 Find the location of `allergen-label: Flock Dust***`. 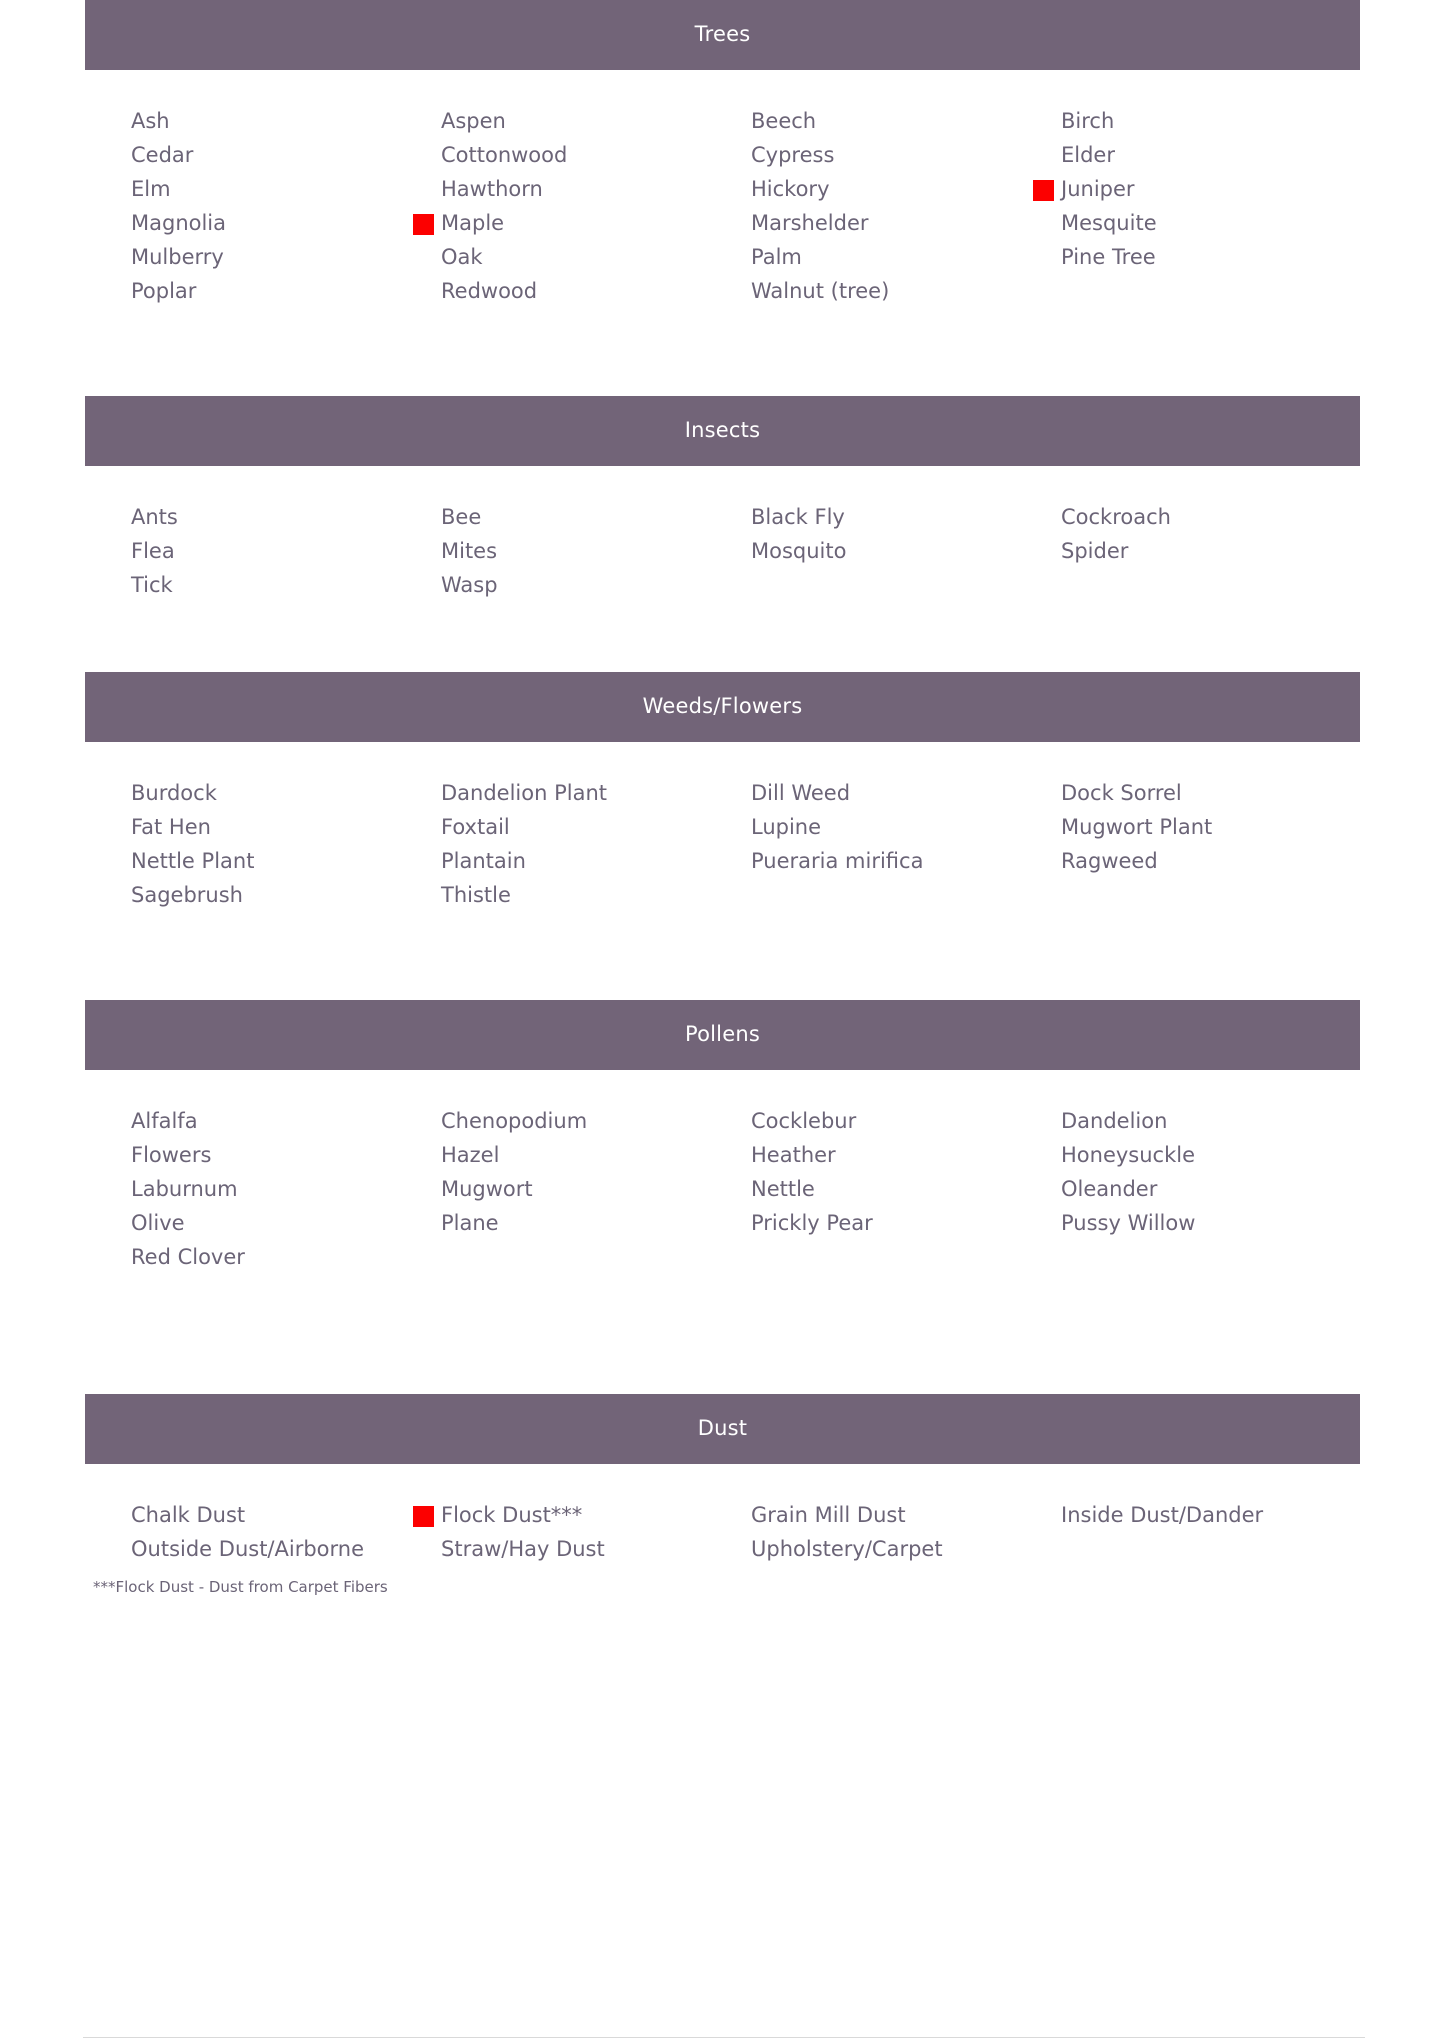

allergen-label: Flock Dust*** is located at coordinates (512, 1515).